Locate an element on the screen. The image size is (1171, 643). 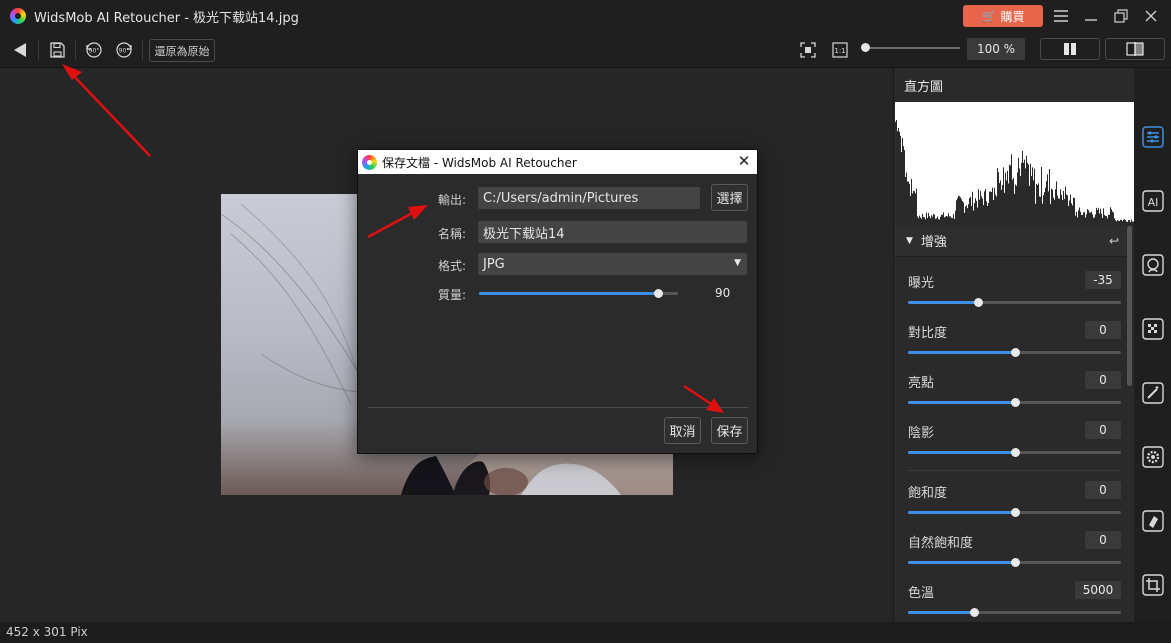
gear-icon is located at coordinates (1153, 457).